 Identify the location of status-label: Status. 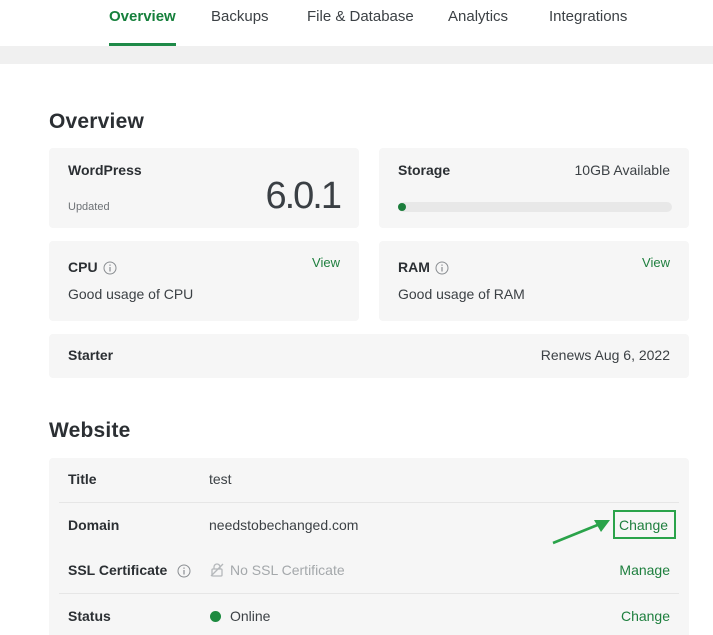
(89, 616).